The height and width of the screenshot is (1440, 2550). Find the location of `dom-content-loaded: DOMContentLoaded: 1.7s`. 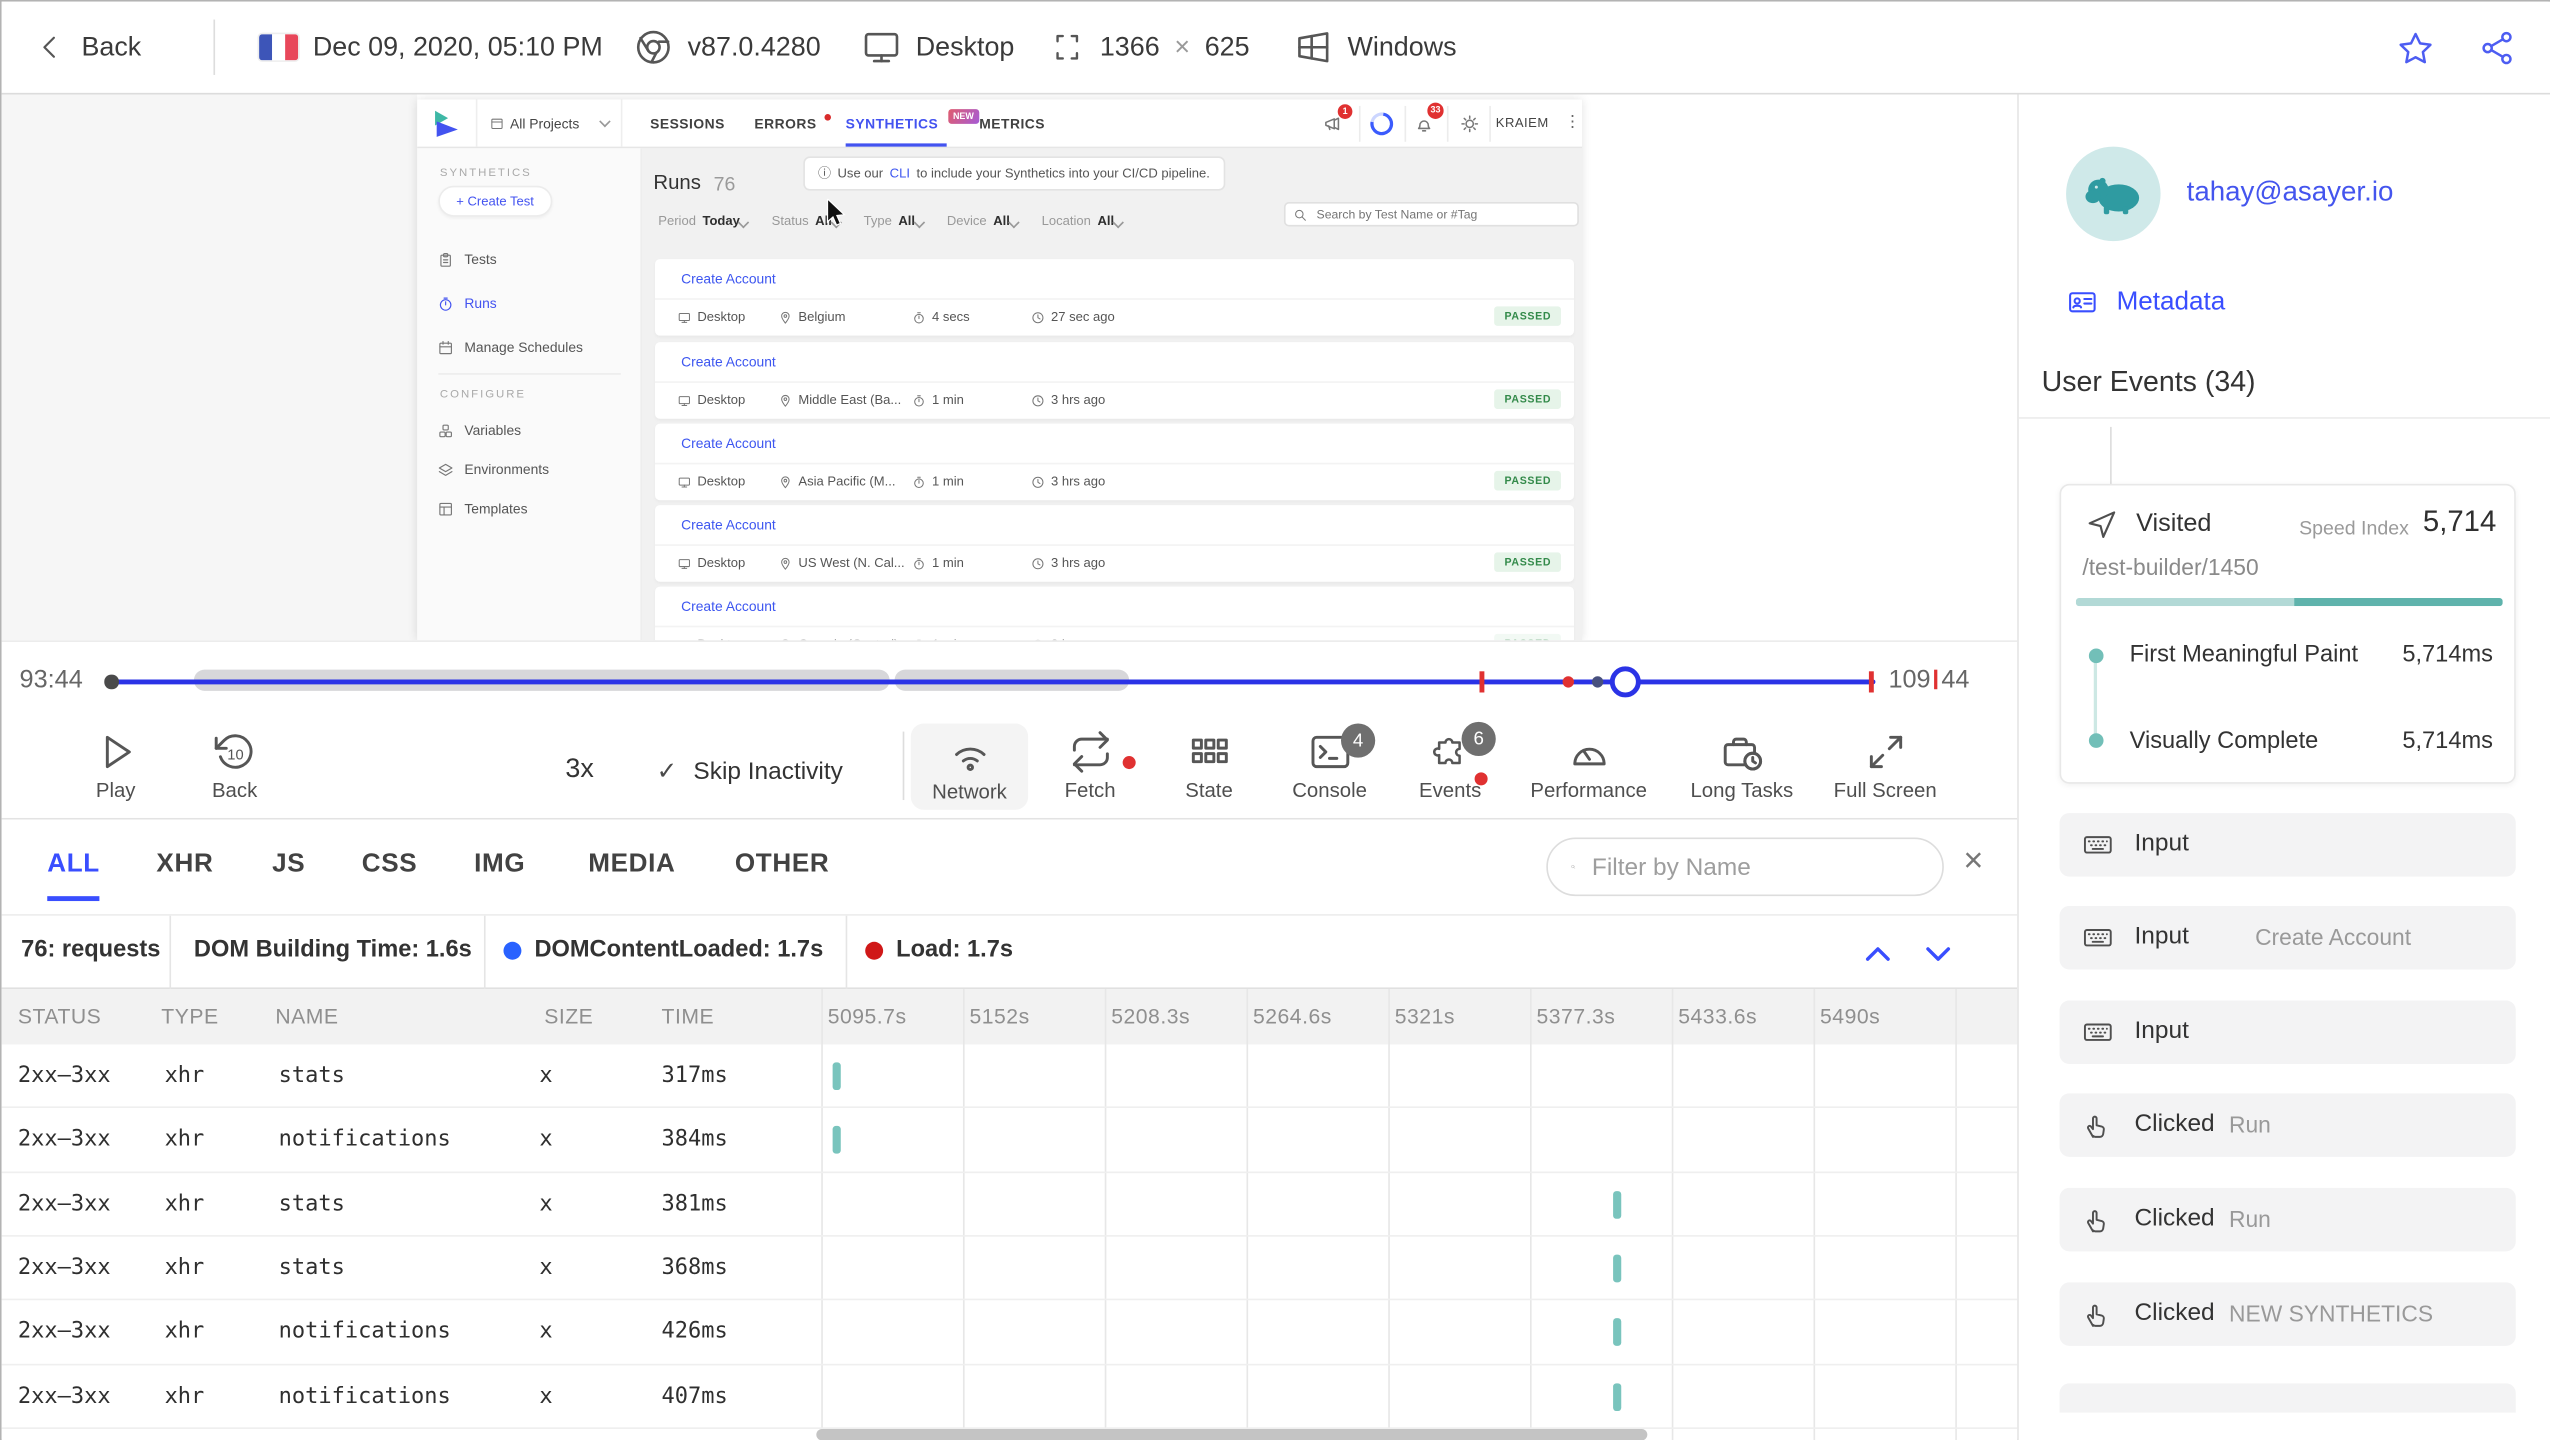

dom-content-loaded: DOMContentLoaded: 1.7s is located at coordinates (663, 950).